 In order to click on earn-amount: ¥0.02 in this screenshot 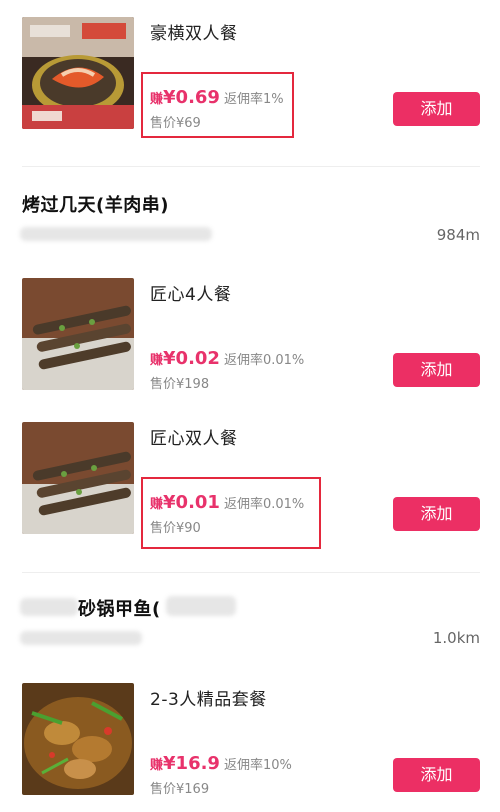, I will do `click(191, 358)`.